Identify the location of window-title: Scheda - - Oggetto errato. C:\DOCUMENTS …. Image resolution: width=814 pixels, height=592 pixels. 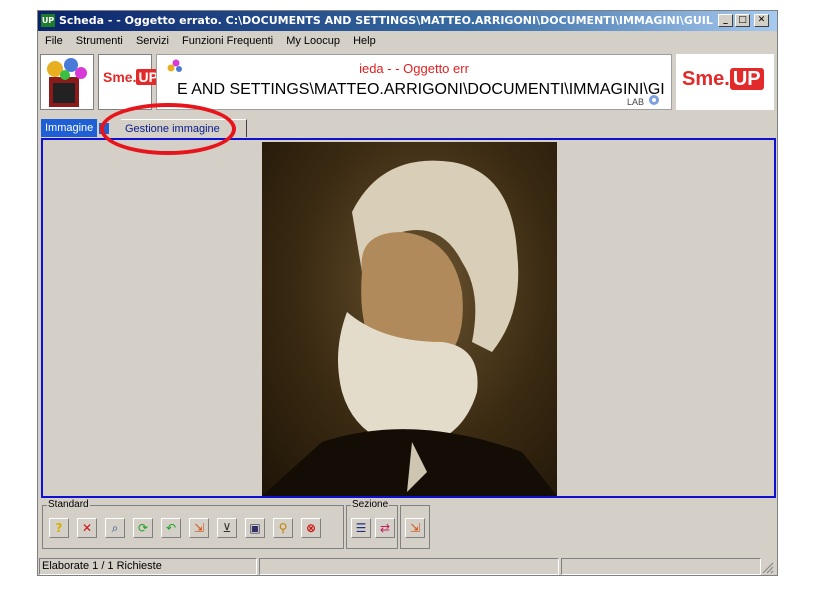
(386, 20).